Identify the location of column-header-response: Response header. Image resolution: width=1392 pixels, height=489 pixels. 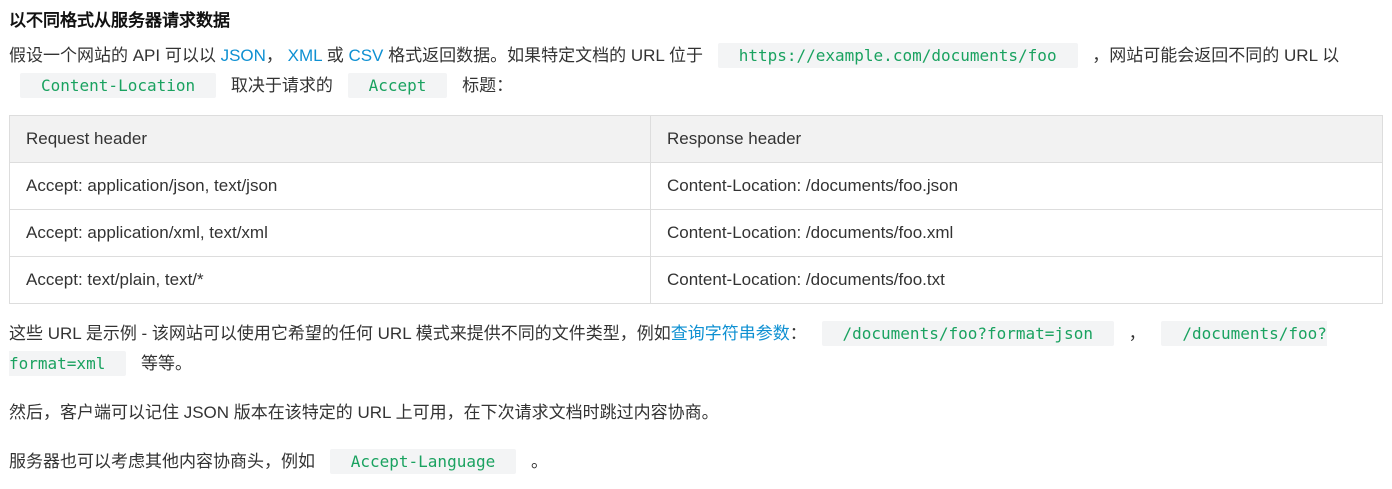
(1016, 139).